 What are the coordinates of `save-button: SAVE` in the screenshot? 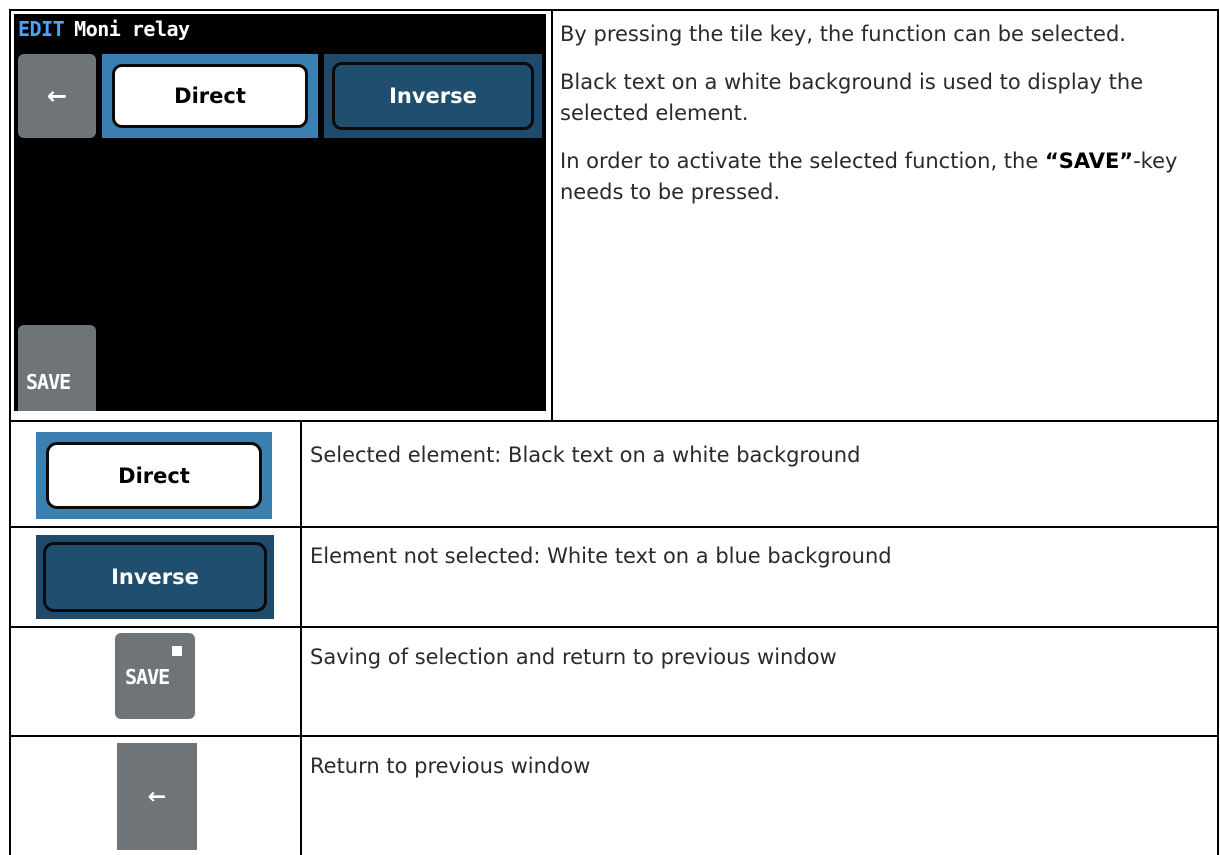 It's located at (57, 368).